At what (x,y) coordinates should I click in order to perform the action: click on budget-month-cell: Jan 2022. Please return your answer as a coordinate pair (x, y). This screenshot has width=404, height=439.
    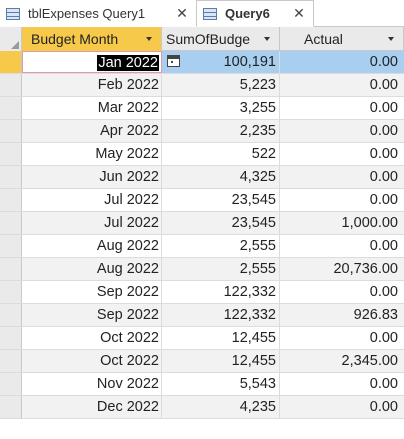
    Looking at the image, I should click on (92, 62).